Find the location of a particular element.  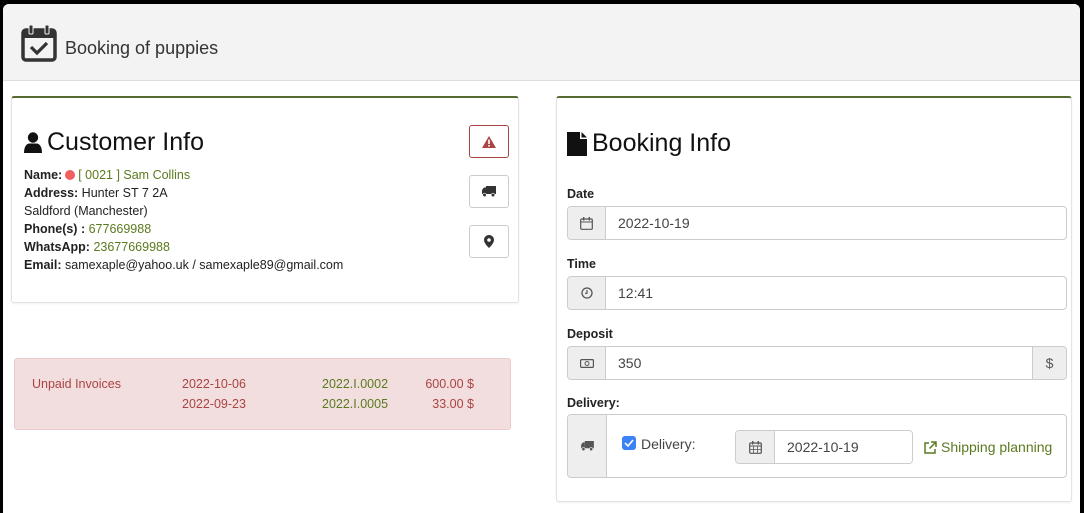

invoice-amount: 600.00 $ is located at coordinates (449, 384).